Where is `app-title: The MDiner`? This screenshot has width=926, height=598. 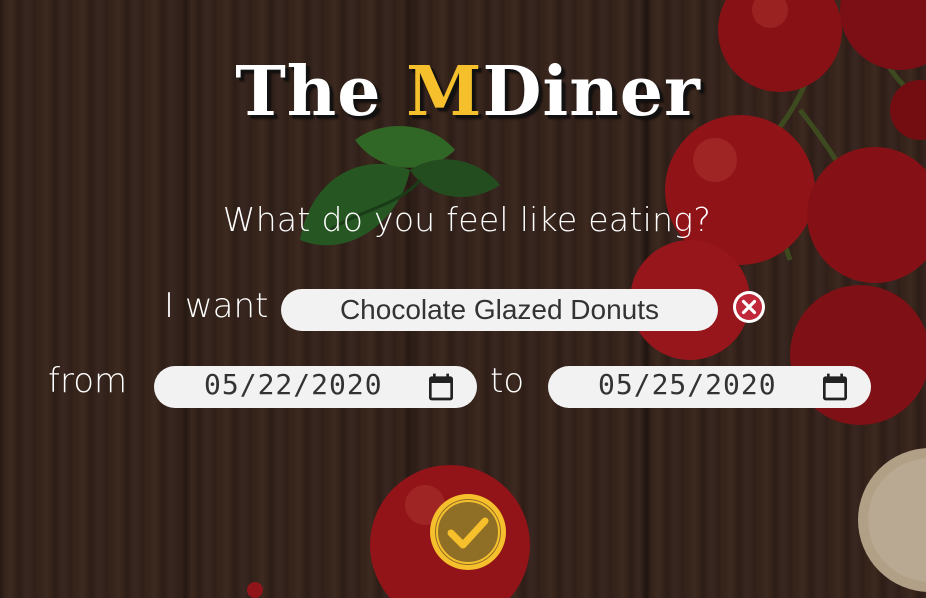 app-title: The MDiner is located at coordinates (463, 92).